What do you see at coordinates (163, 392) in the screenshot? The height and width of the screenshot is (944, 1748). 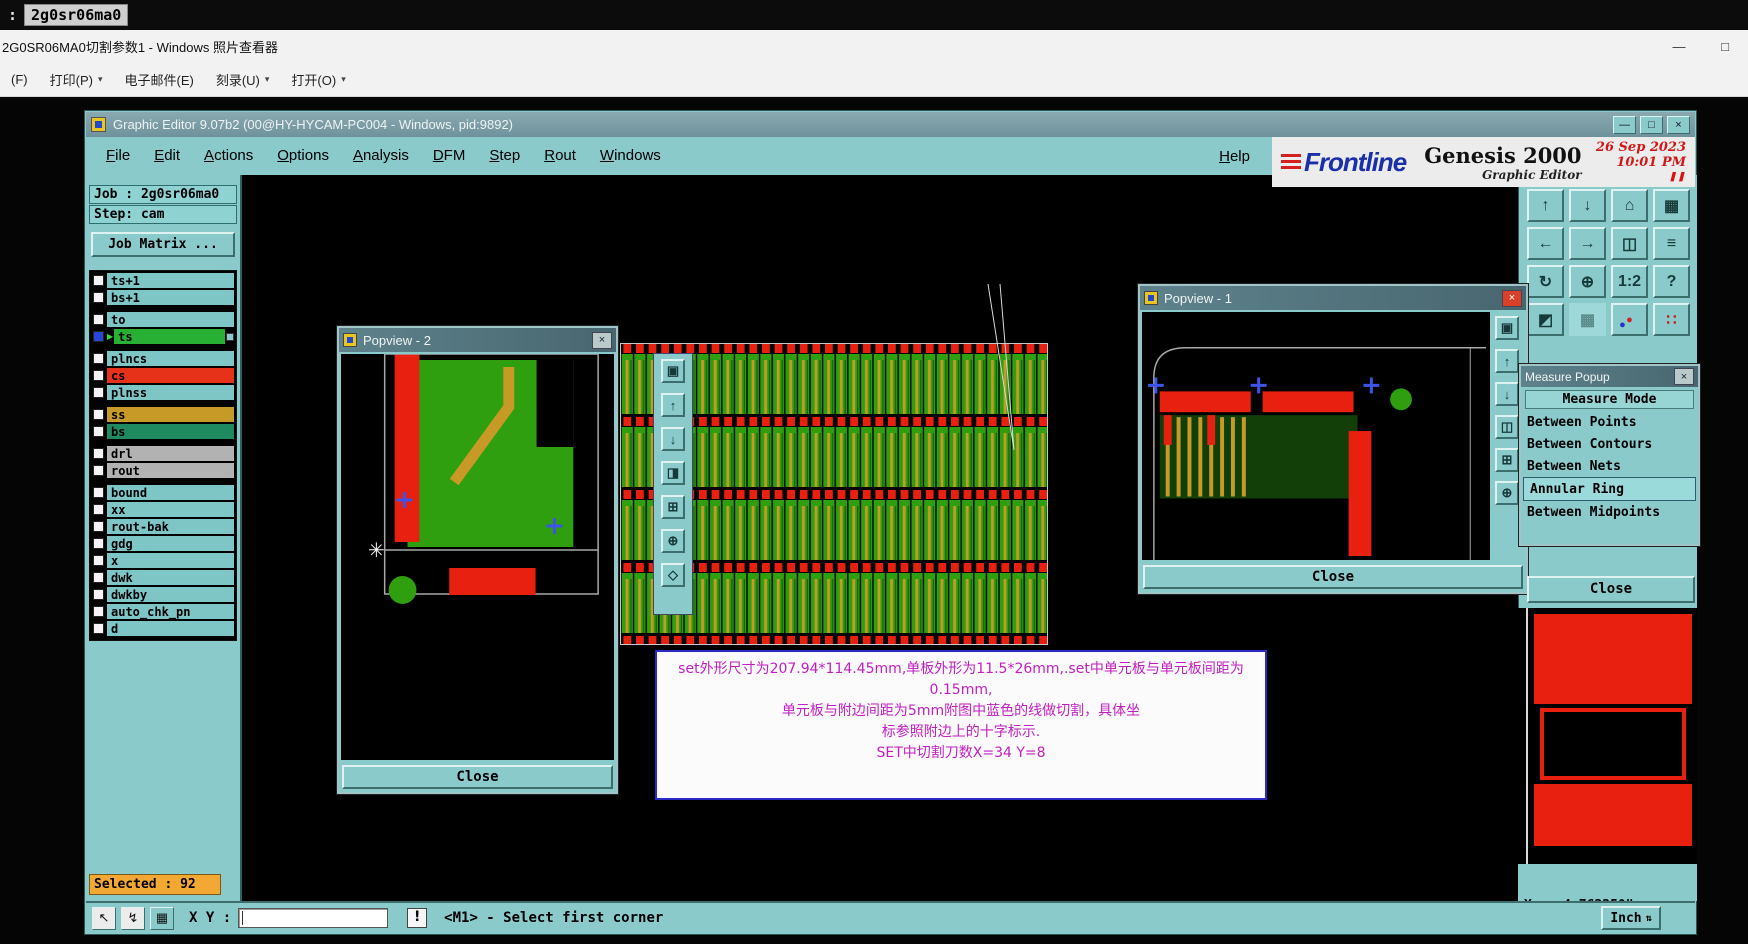 I see `layer-row: plnss` at bounding box center [163, 392].